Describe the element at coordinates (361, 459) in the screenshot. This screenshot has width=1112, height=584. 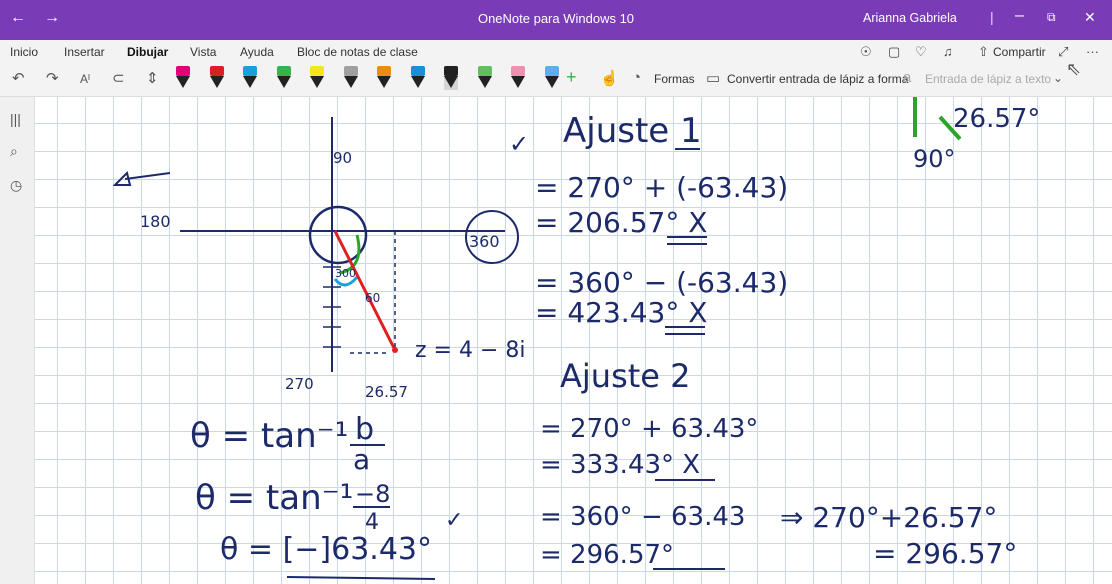
I see `theta-1-denominator: a` at that location.